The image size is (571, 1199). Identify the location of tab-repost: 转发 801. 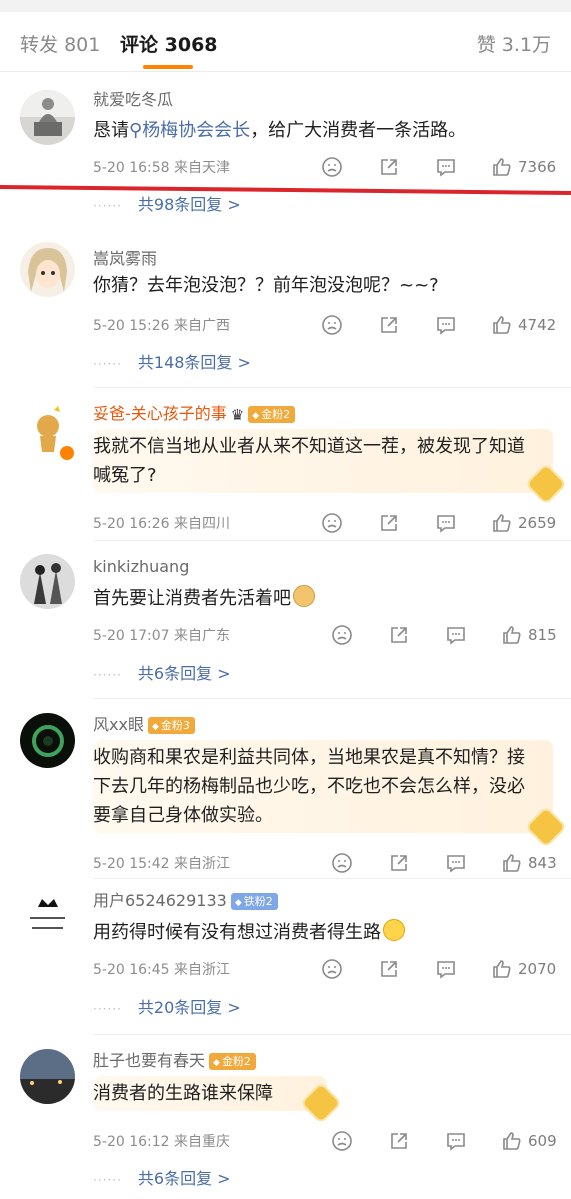
(60, 45).